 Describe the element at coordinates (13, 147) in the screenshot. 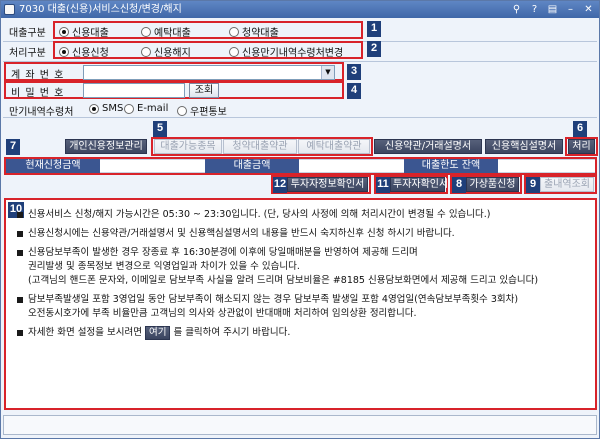

I see `badge-7: 7` at that location.